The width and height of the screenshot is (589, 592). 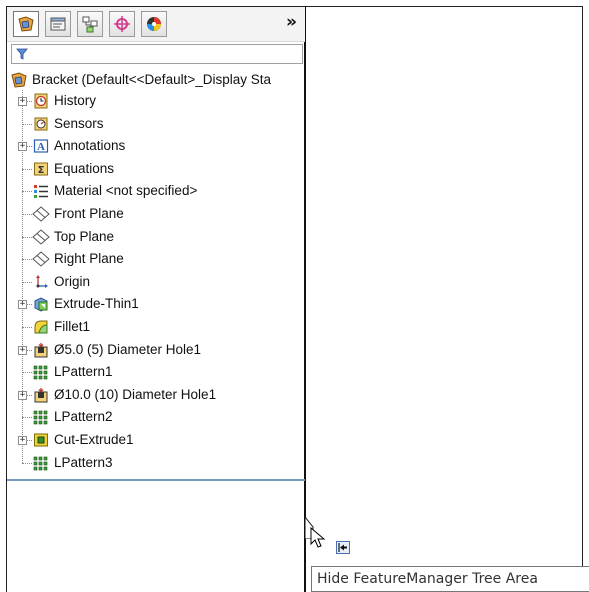 I want to click on tree-item-label: Front Plane, so click(x=89, y=213).